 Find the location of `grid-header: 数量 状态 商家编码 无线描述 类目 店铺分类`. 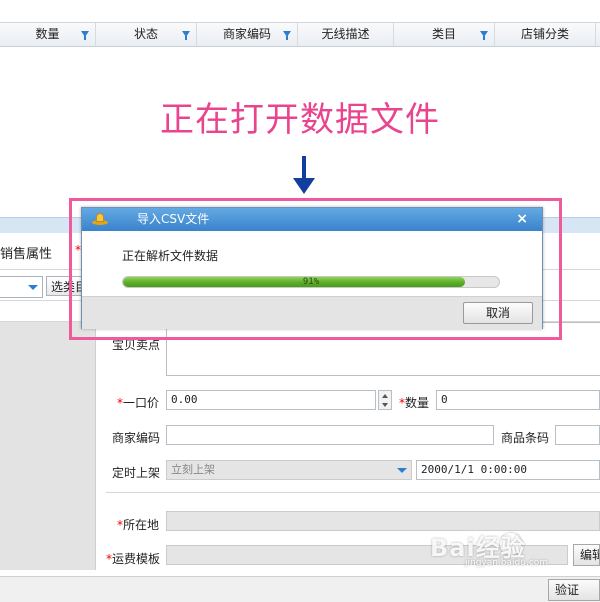

grid-header: 数量 状态 商家编码 无线描述 类目 店铺分类 is located at coordinates (300, 34).